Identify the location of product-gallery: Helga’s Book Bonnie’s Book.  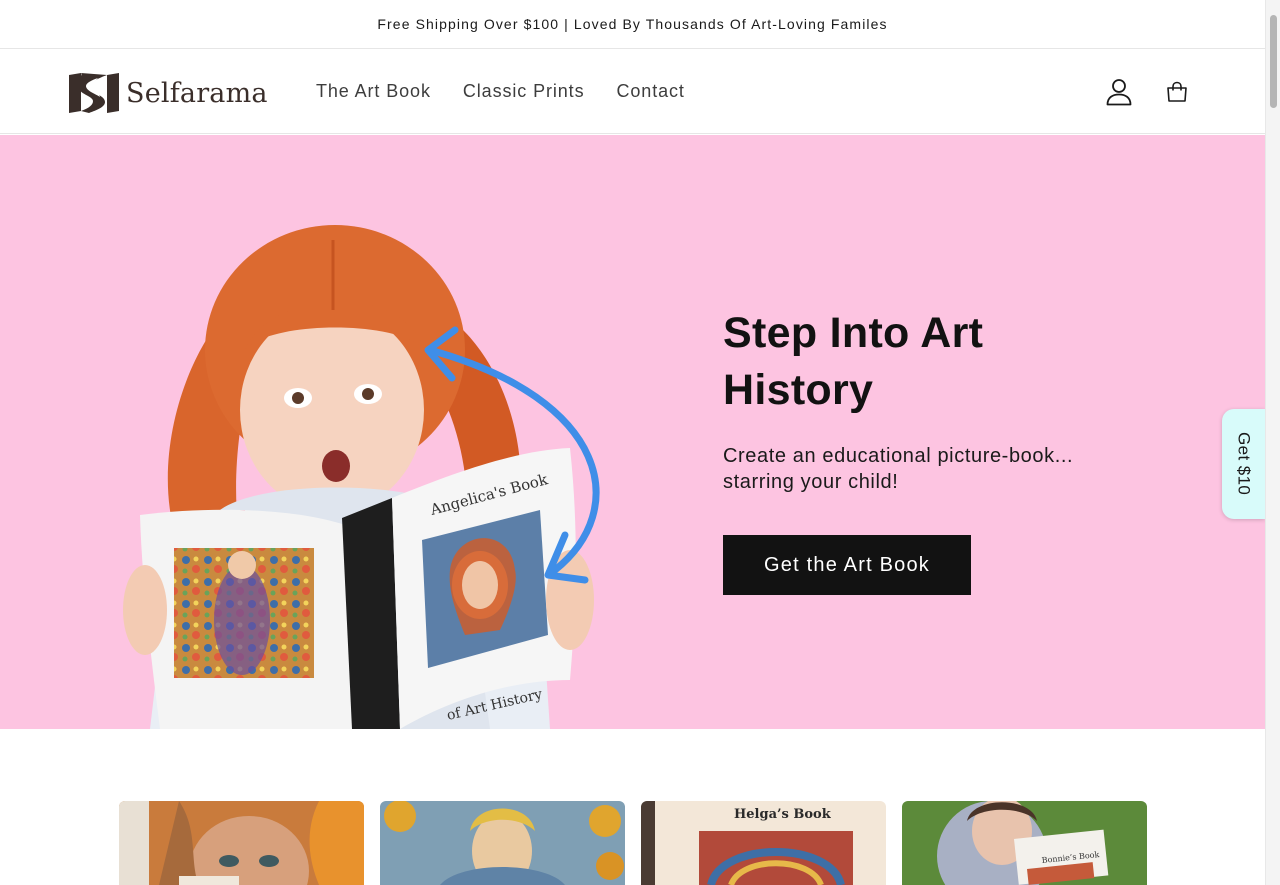
(633, 843).